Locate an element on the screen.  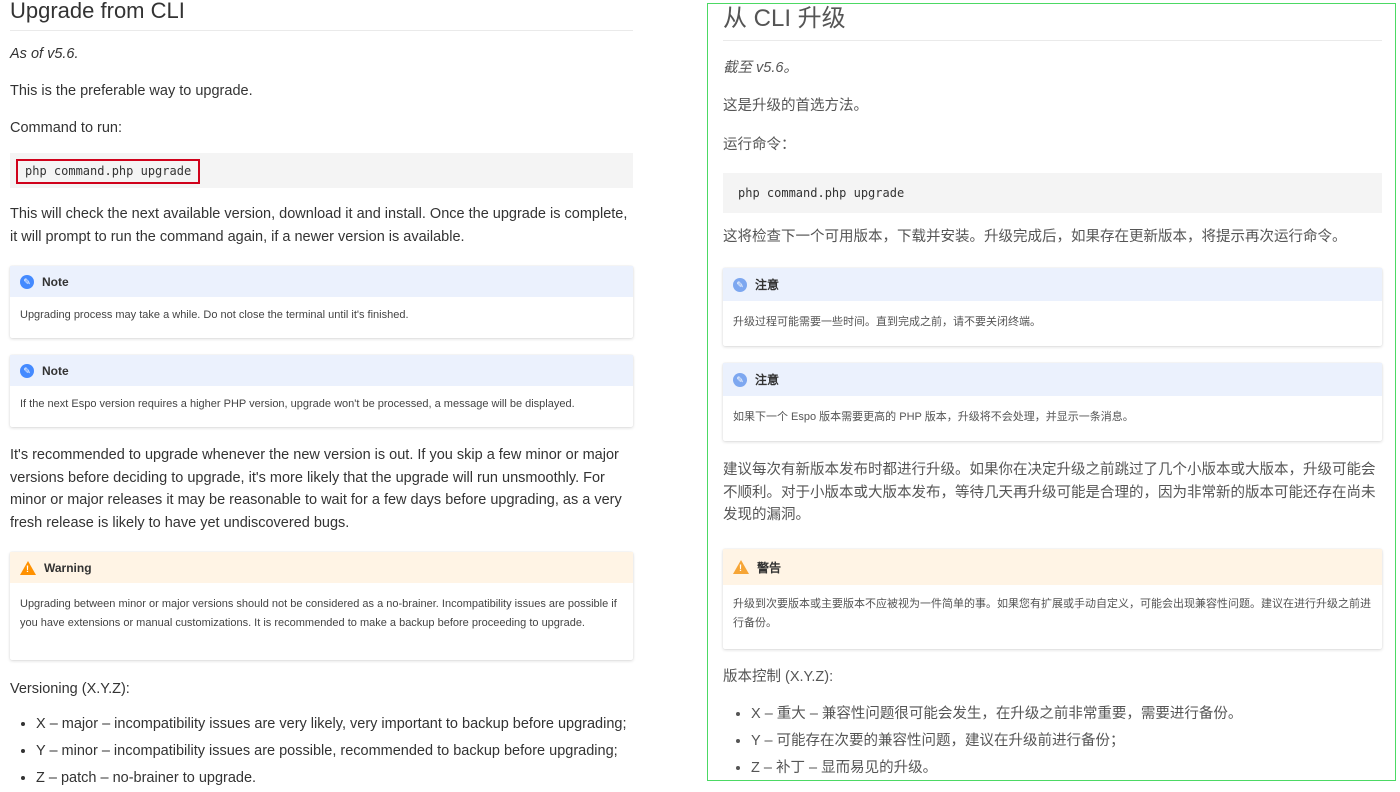
warning-title: Warning is located at coordinates (68, 567).